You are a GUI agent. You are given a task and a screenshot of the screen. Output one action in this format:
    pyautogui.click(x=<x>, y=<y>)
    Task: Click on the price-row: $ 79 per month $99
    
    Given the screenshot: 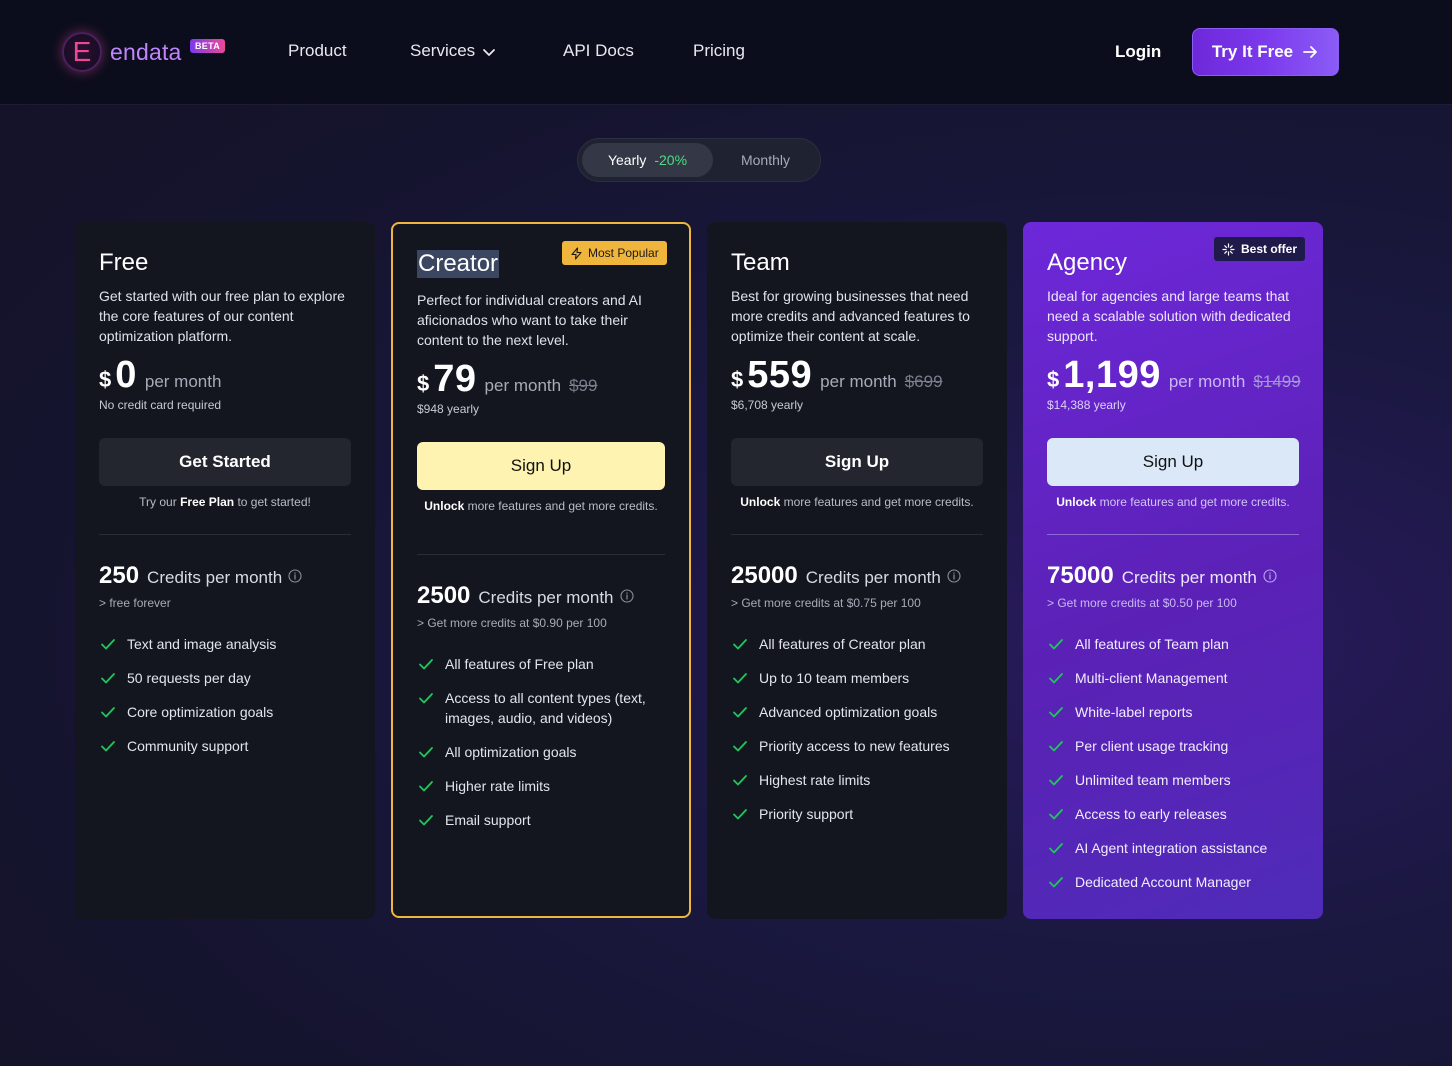 What is the action you would take?
    pyautogui.click(x=507, y=379)
    